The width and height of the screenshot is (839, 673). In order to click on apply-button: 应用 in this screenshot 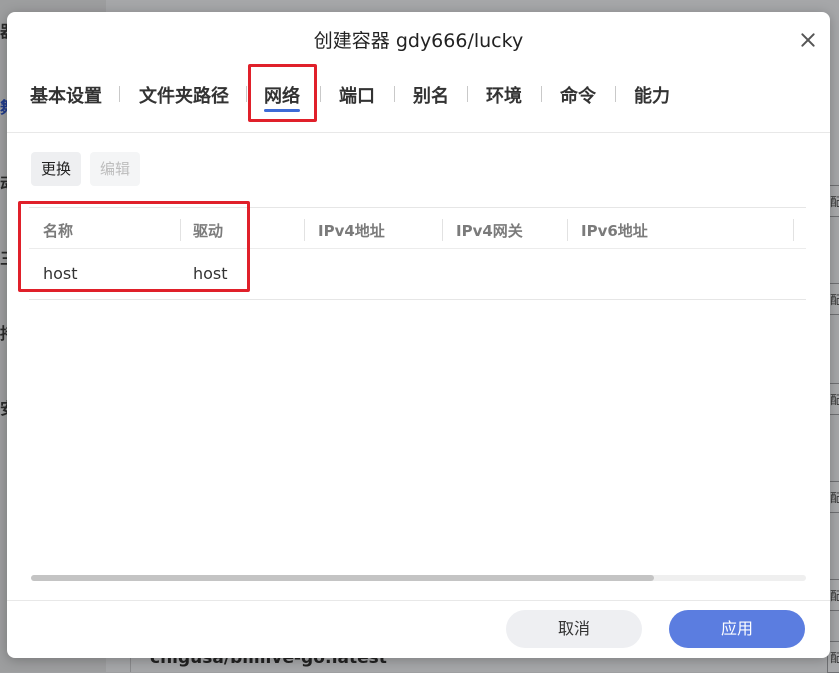, I will do `click(737, 629)`.